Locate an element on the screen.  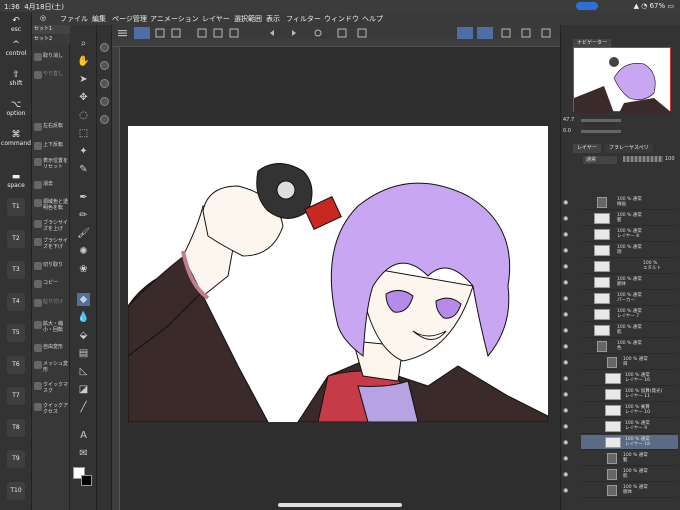
tab-set2: セット2 is located at coordinates (51, 39).